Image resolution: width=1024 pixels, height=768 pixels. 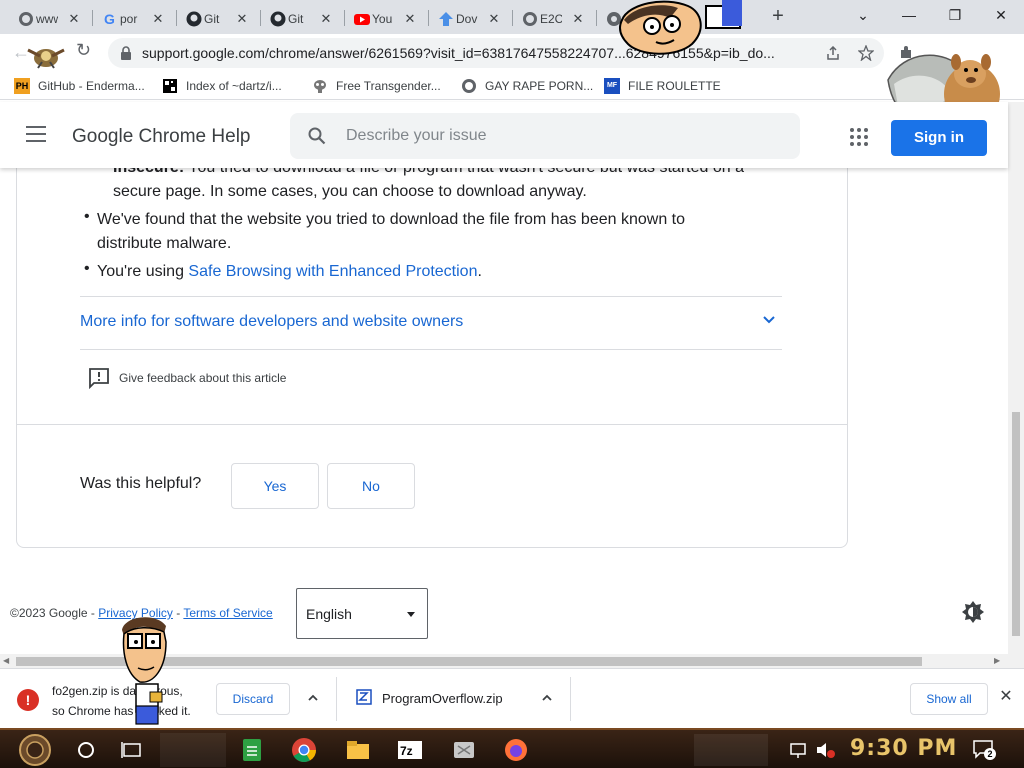 I want to click on show-all-button: Show all, so click(x=949, y=699).